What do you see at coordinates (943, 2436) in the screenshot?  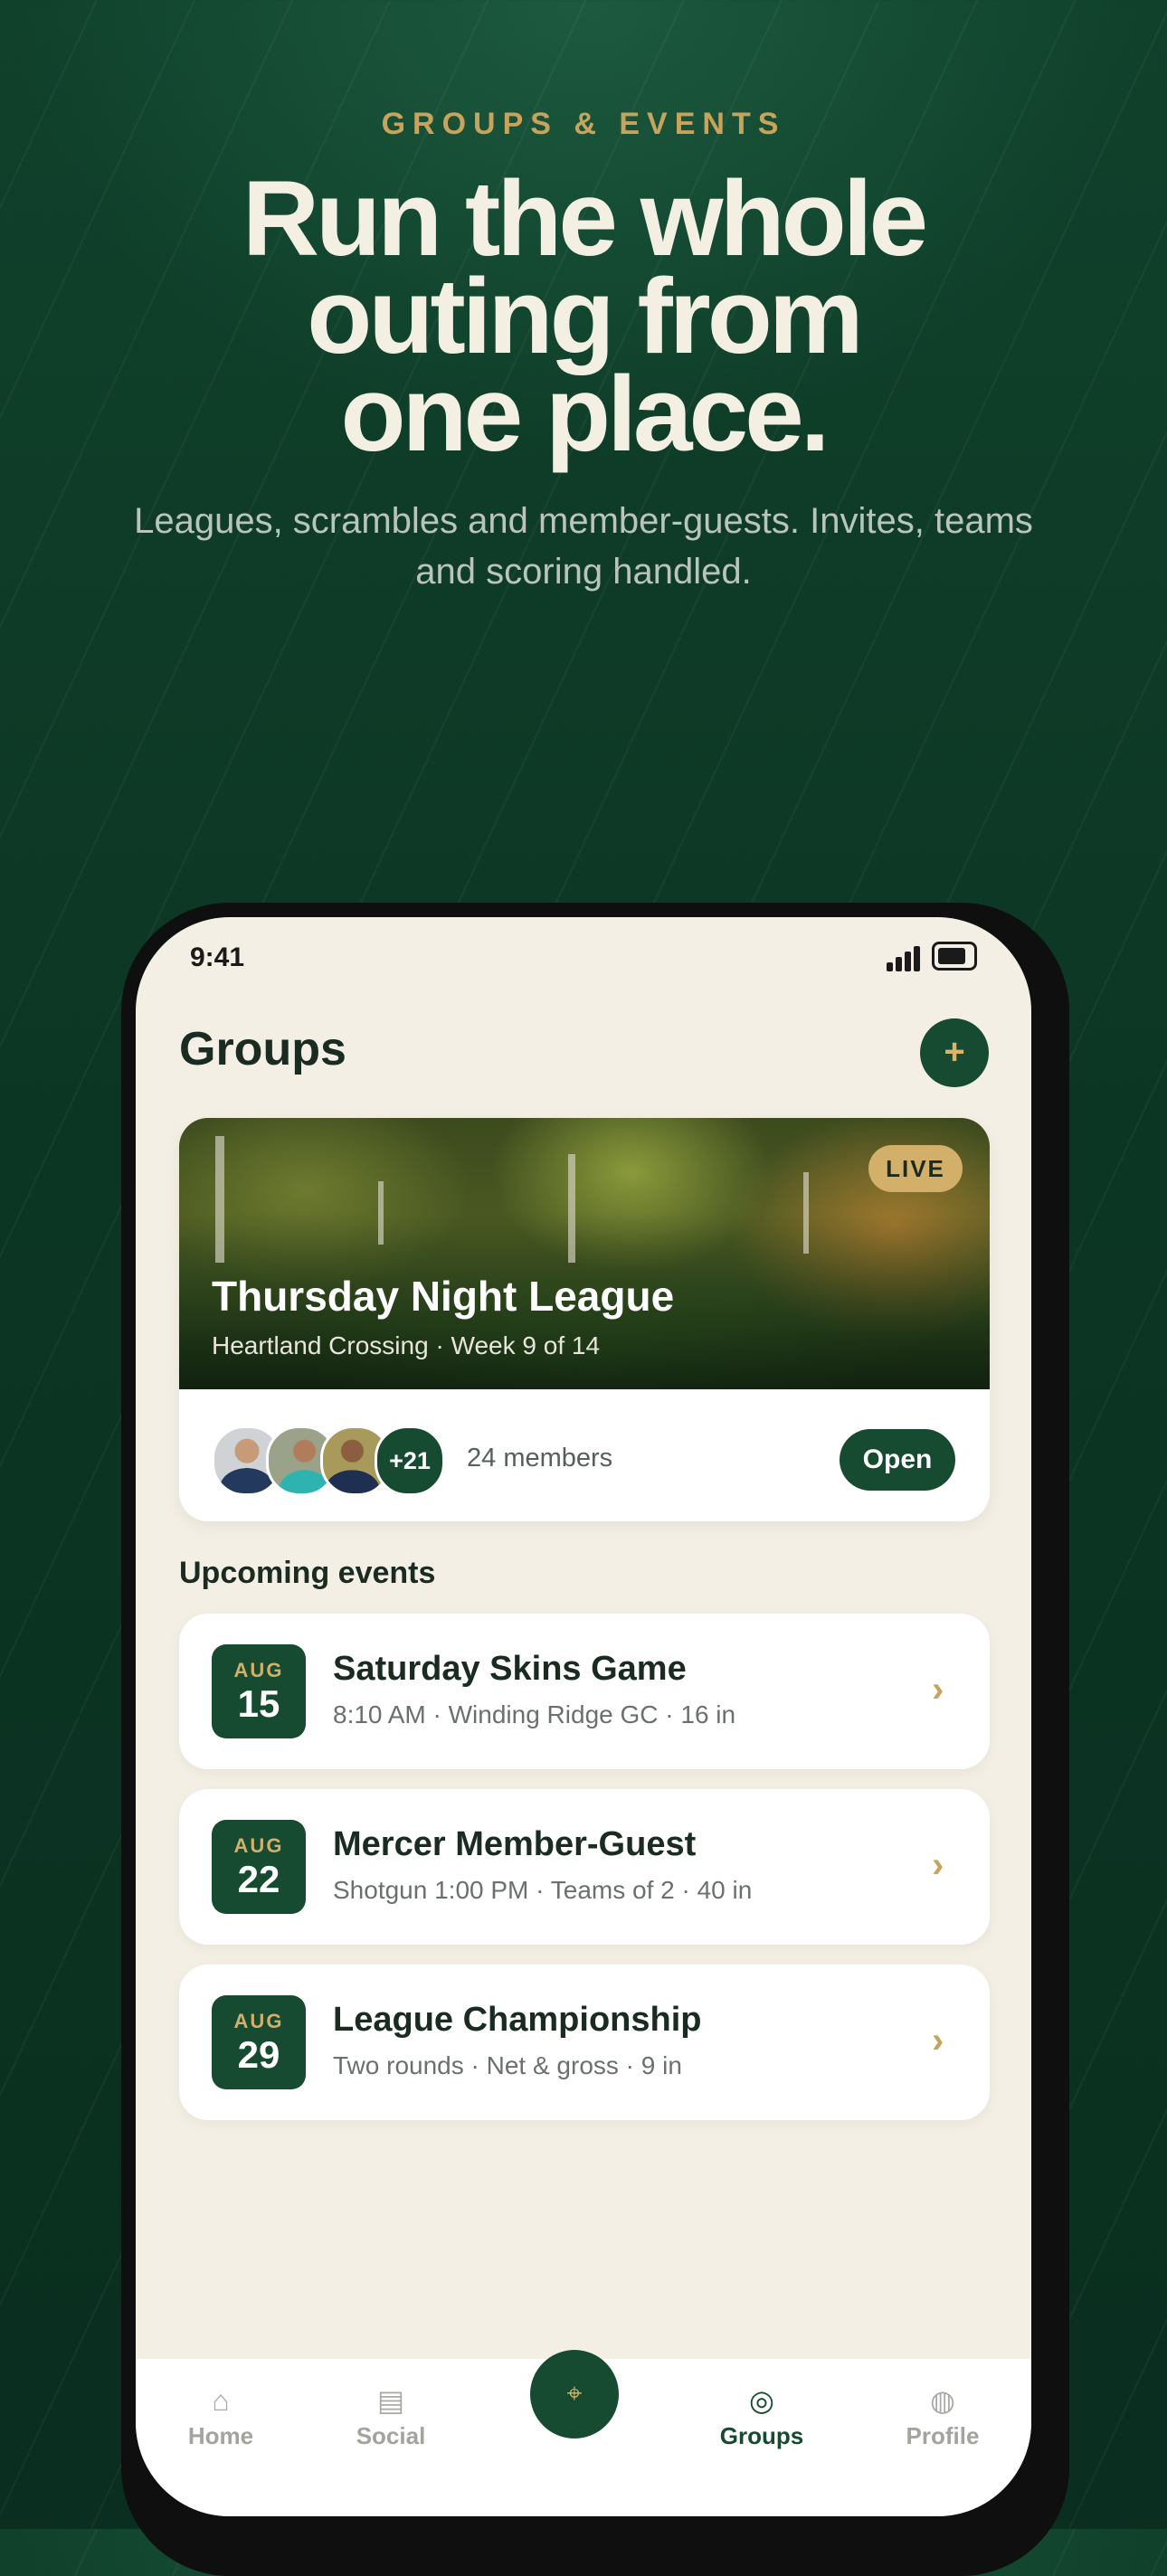 I see `tab-label: Profile` at bounding box center [943, 2436].